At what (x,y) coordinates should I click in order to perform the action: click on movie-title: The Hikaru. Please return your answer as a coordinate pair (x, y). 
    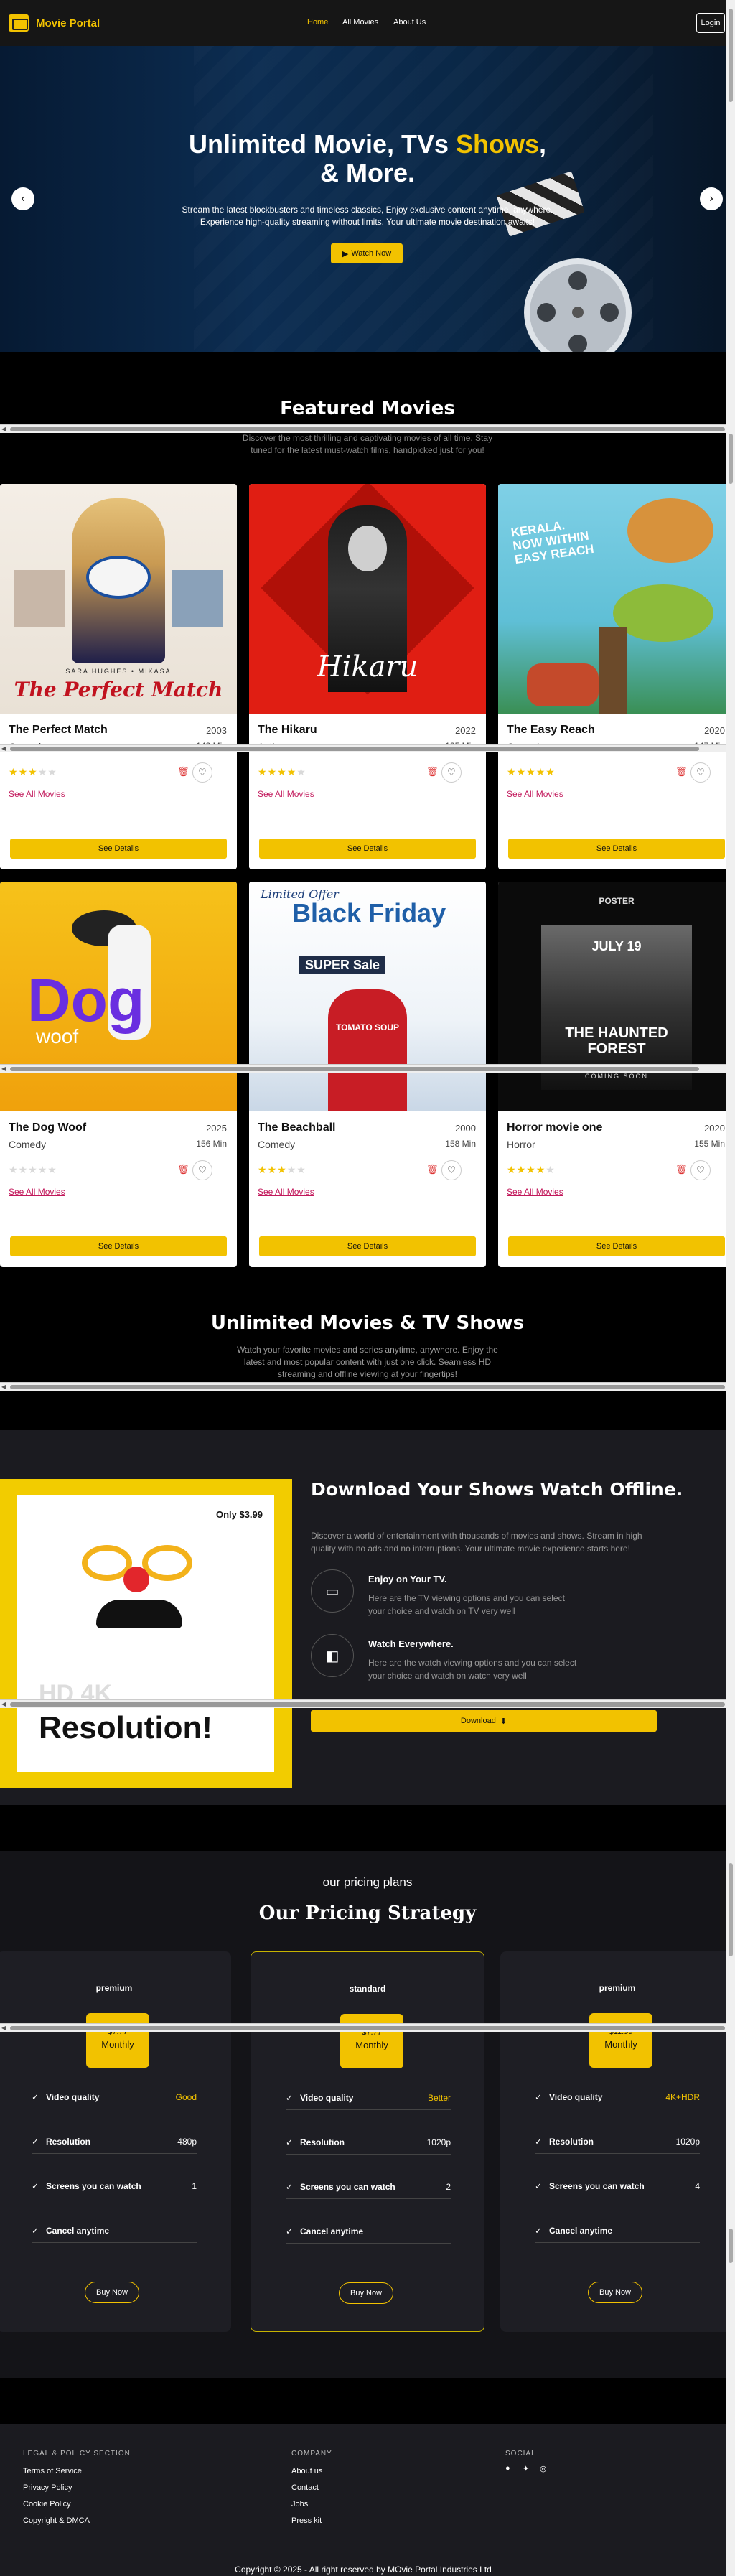
    Looking at the image, I should click on (287, 730).